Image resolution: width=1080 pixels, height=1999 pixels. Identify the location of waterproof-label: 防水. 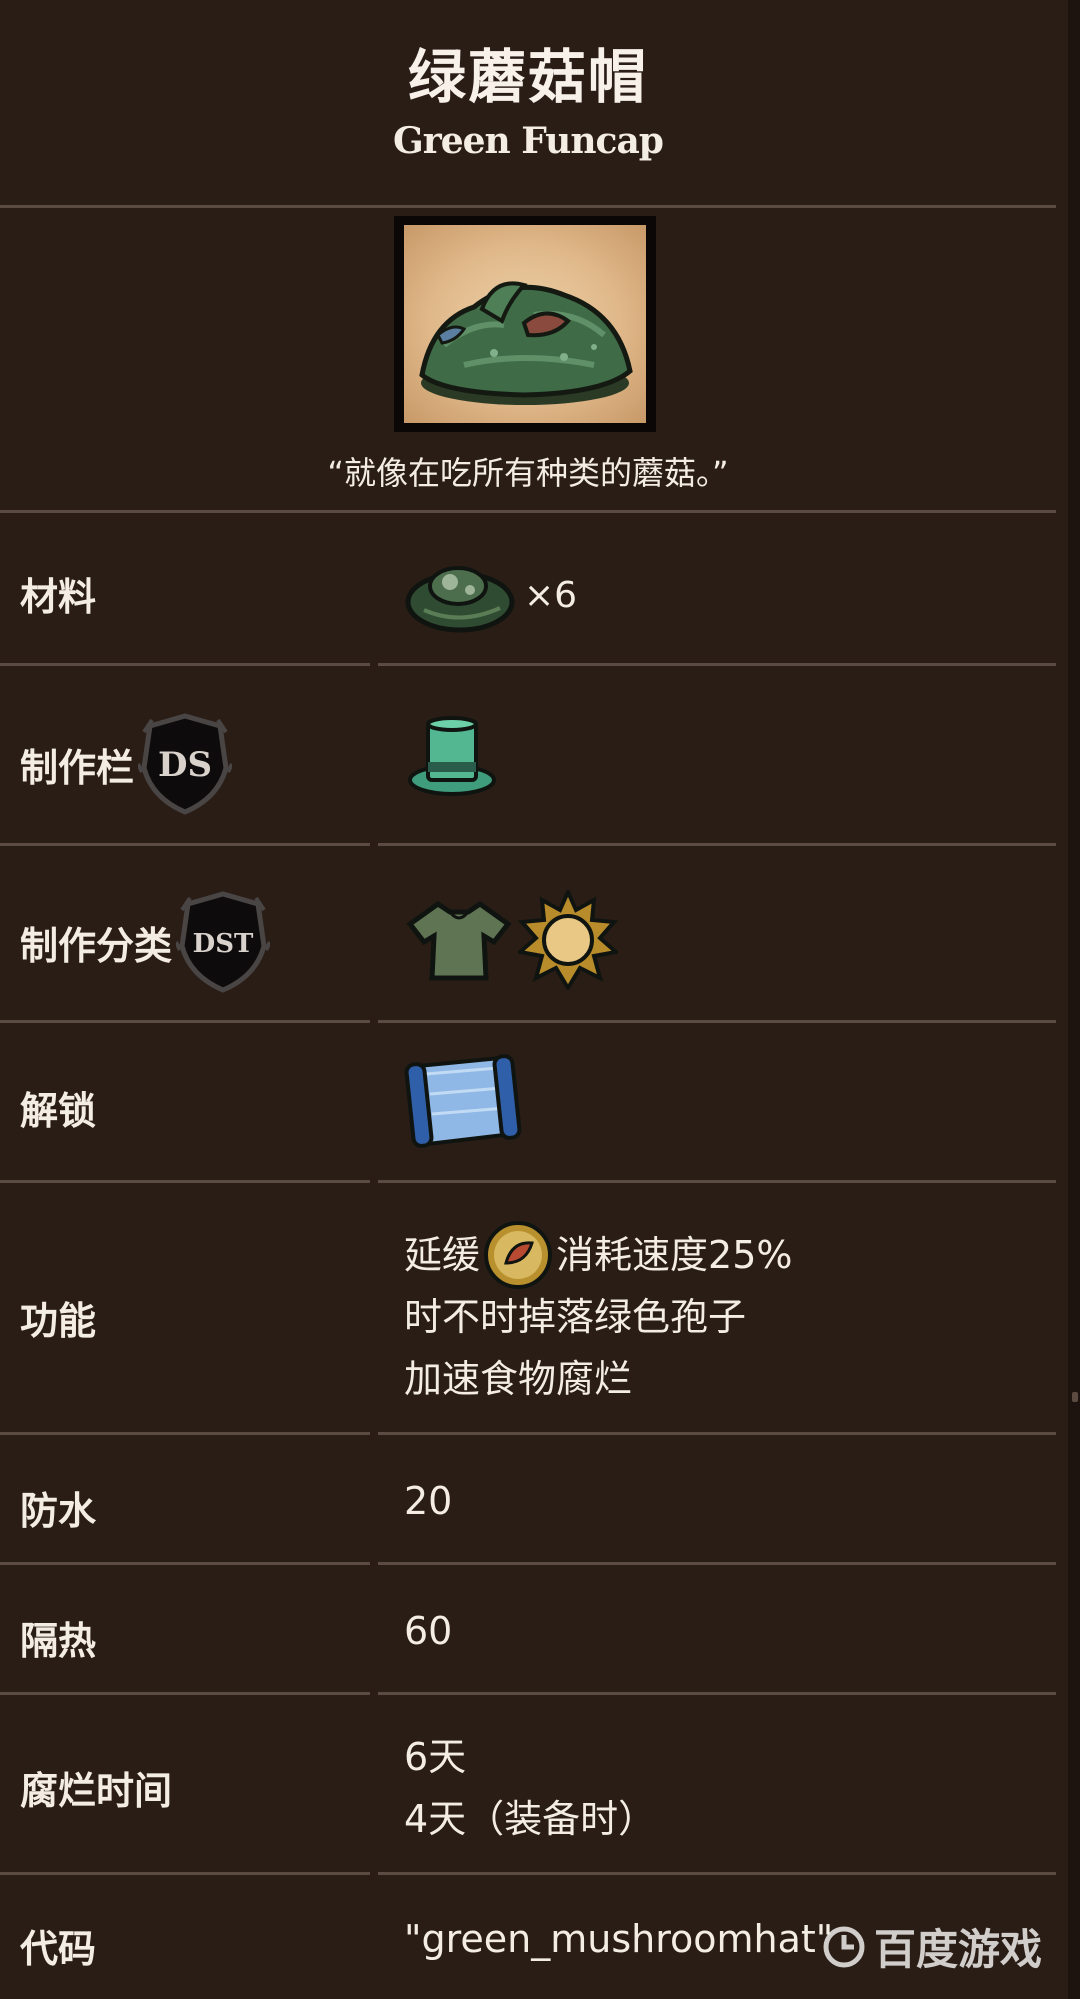
(58, 1507).